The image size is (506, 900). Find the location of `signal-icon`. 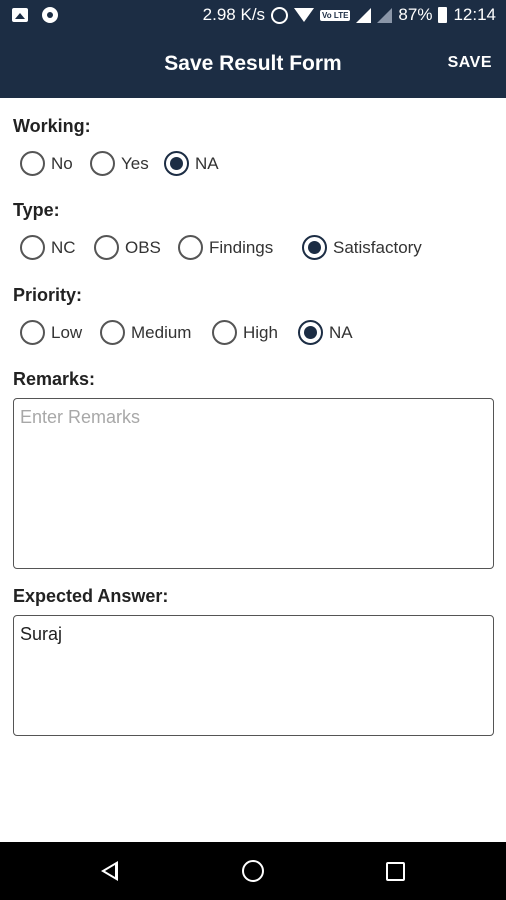

signal-icon is located at coordinates (364, 15).